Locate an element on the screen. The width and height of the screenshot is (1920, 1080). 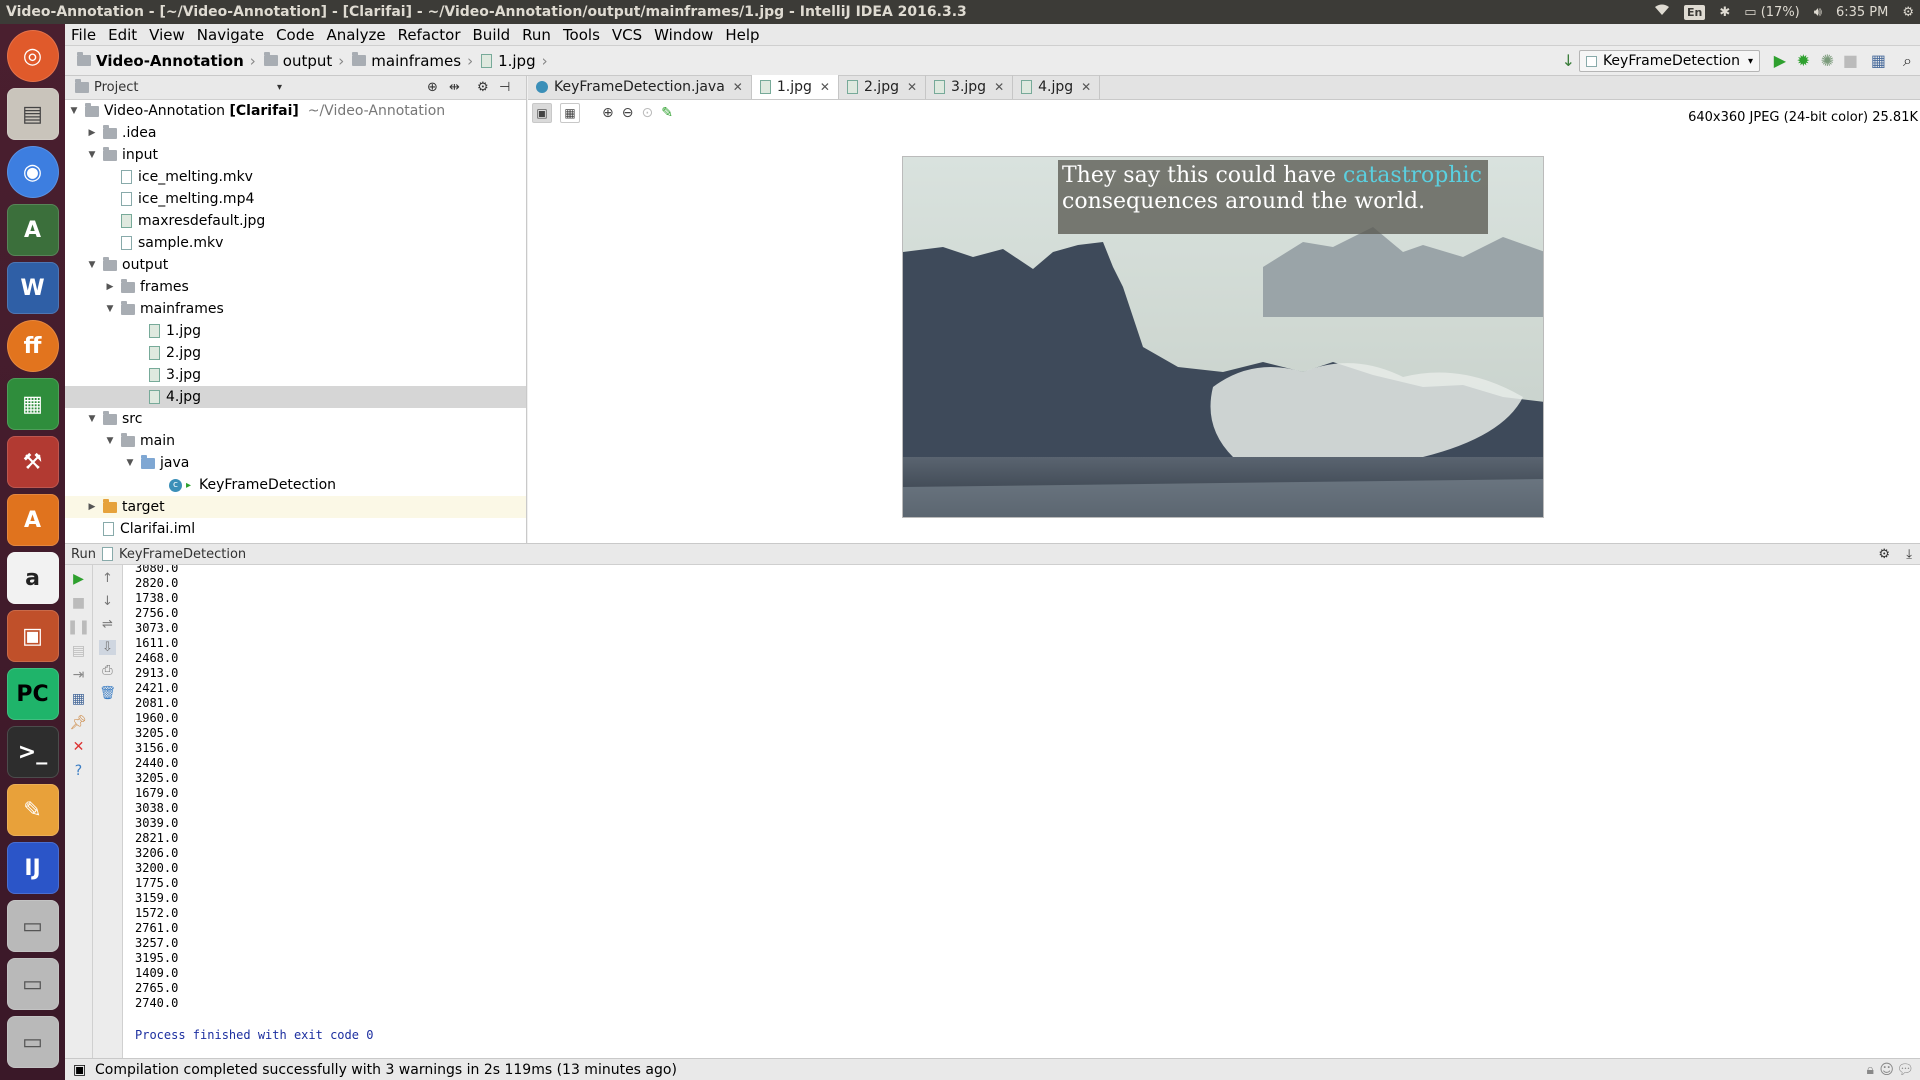
soft-wrap-icon: ⇌ is located at coordinates (107, 624).